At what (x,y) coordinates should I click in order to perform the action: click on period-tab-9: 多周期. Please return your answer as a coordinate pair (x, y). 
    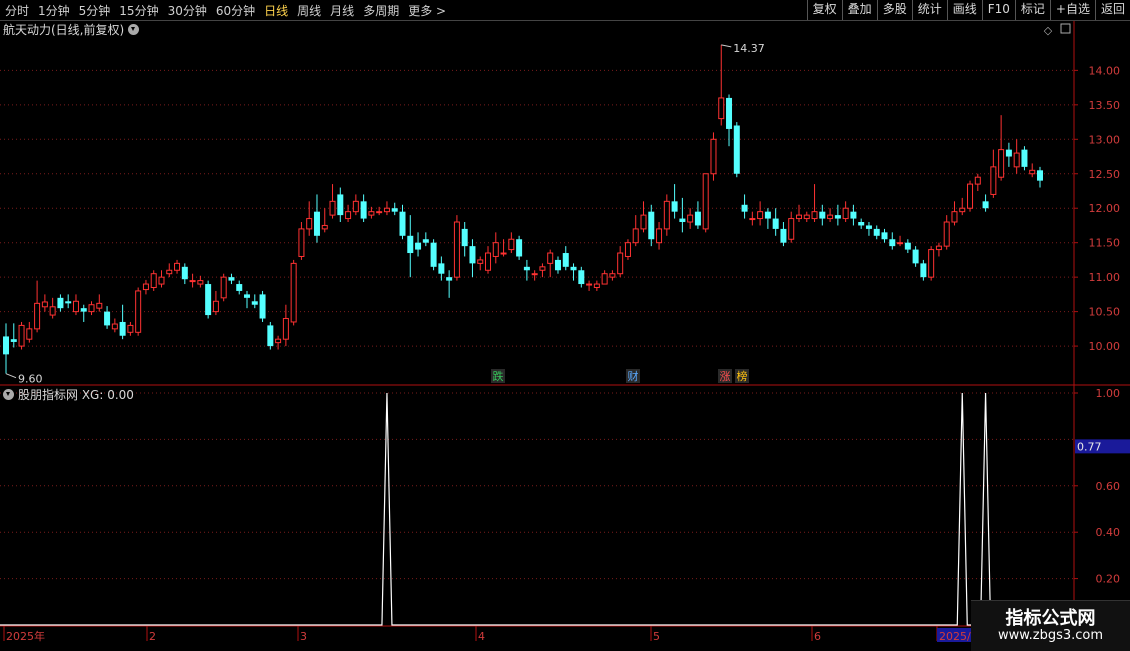
    Looking at the image, I should click on (380, 10).